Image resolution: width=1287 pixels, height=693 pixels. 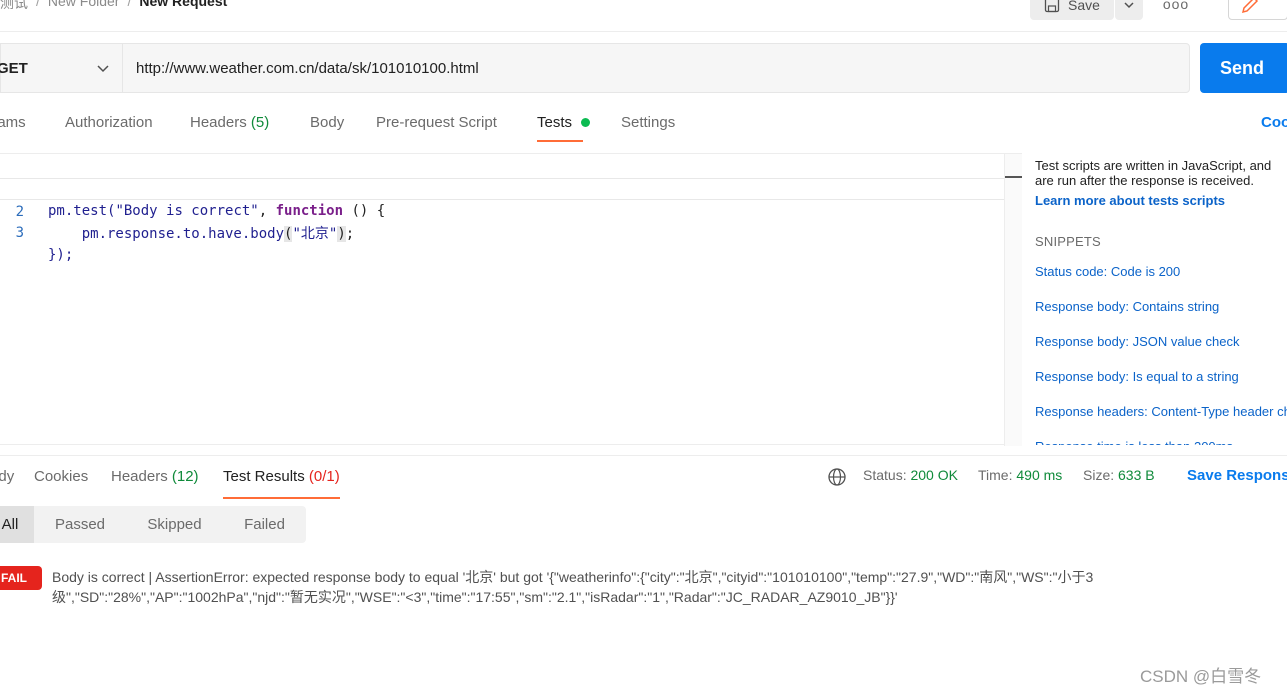 I want to click on filter-all: All, so click(x=17, y=524).